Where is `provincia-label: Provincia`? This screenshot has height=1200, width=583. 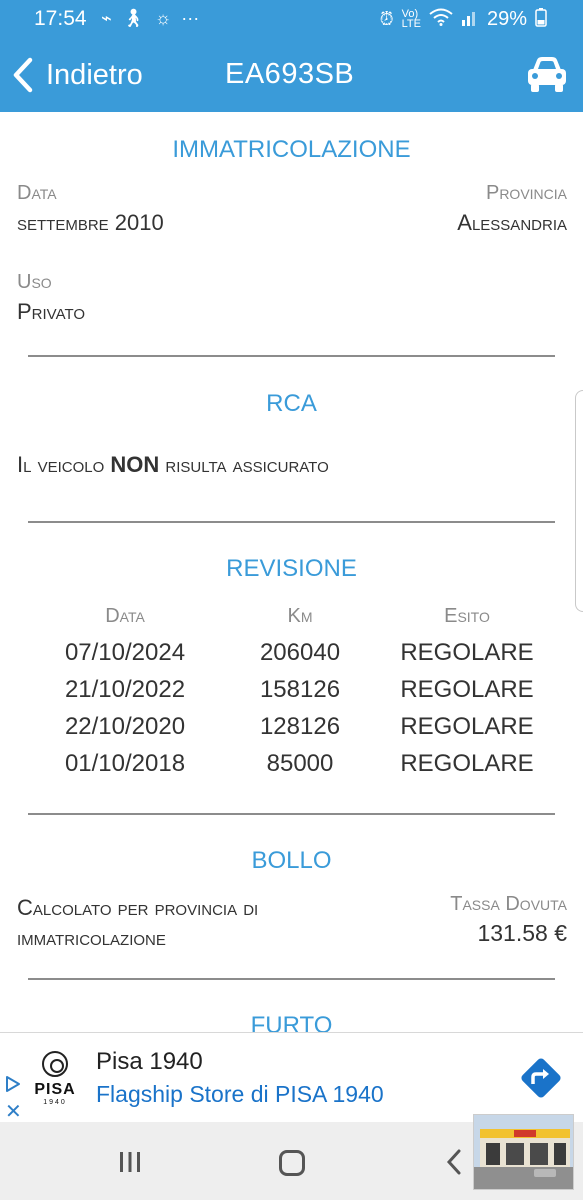
provincia-label: Provincia is located at coordinates (526, 193).